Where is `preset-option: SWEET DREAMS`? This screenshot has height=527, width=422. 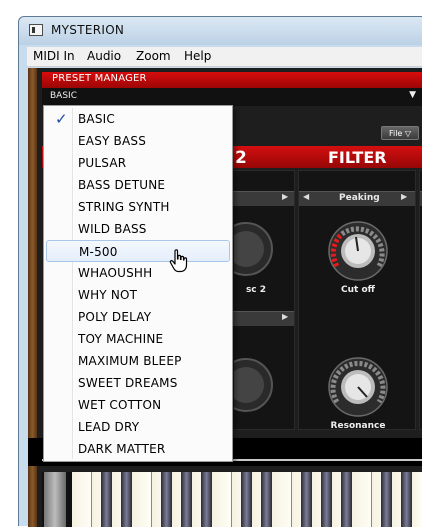
preset-option: SWEET DREAMS is located at coordinates (138, 383).